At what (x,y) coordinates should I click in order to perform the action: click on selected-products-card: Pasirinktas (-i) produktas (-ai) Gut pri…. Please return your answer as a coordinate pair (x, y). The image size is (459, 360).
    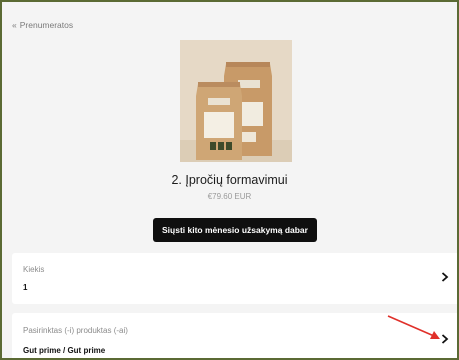
    Looking at the image, I should click on (234, 335).